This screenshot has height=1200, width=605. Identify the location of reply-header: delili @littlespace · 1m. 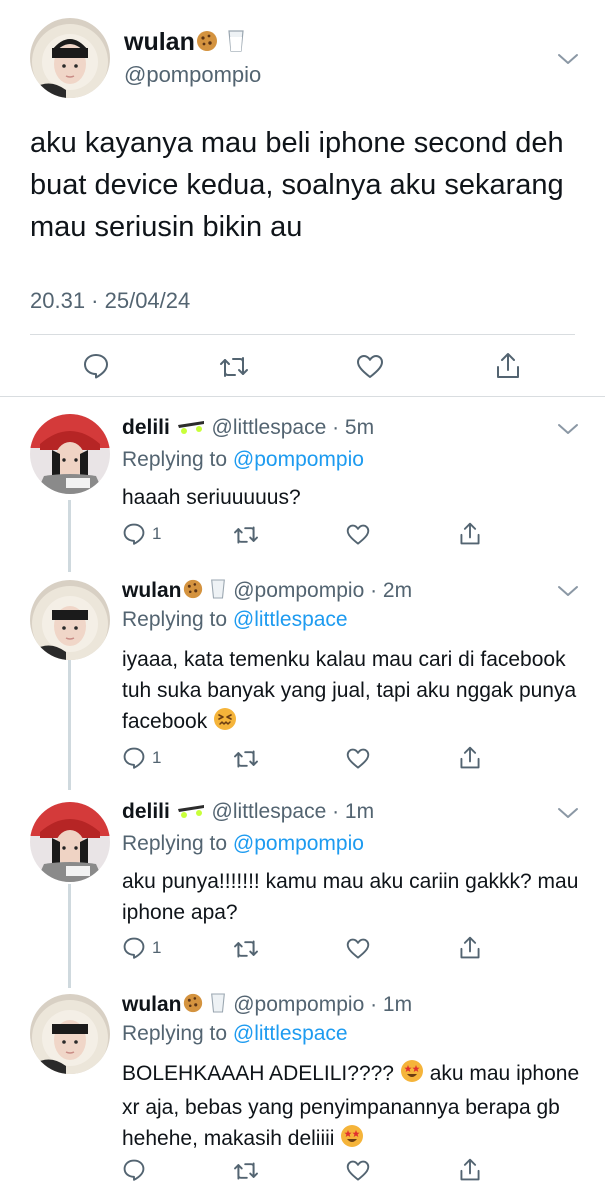
(248, 813).